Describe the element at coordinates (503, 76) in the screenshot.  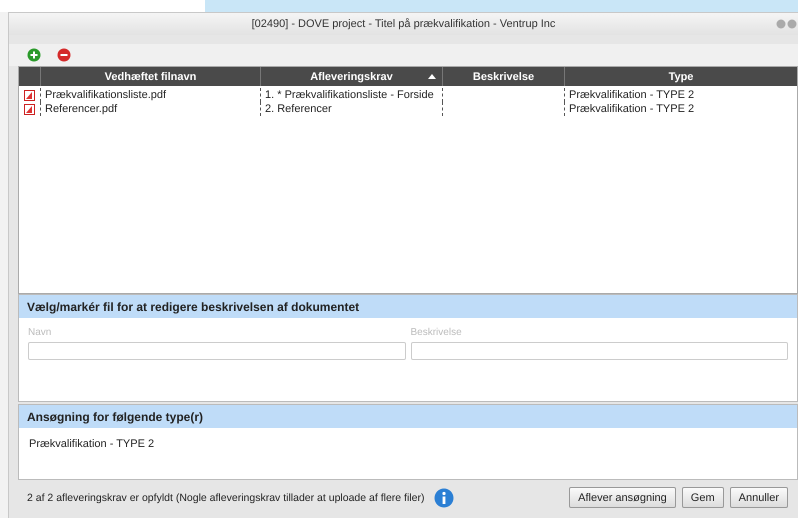
I see `column-header: Beskrivelse` at that location.